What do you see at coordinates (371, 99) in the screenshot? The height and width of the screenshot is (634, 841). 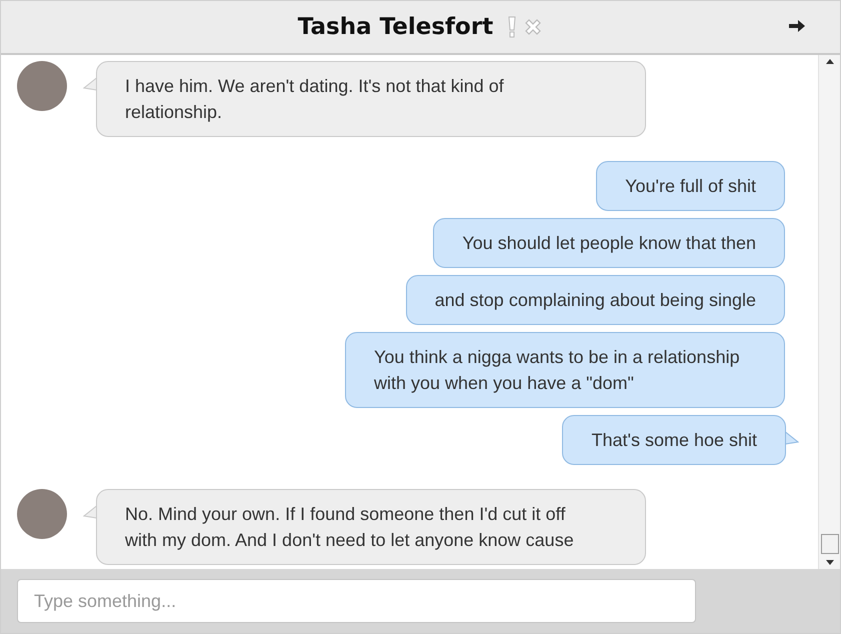 I see `received-message: I have him. We aren't dating. It's not that kind of relationship.` at bounding box center [371, 99].